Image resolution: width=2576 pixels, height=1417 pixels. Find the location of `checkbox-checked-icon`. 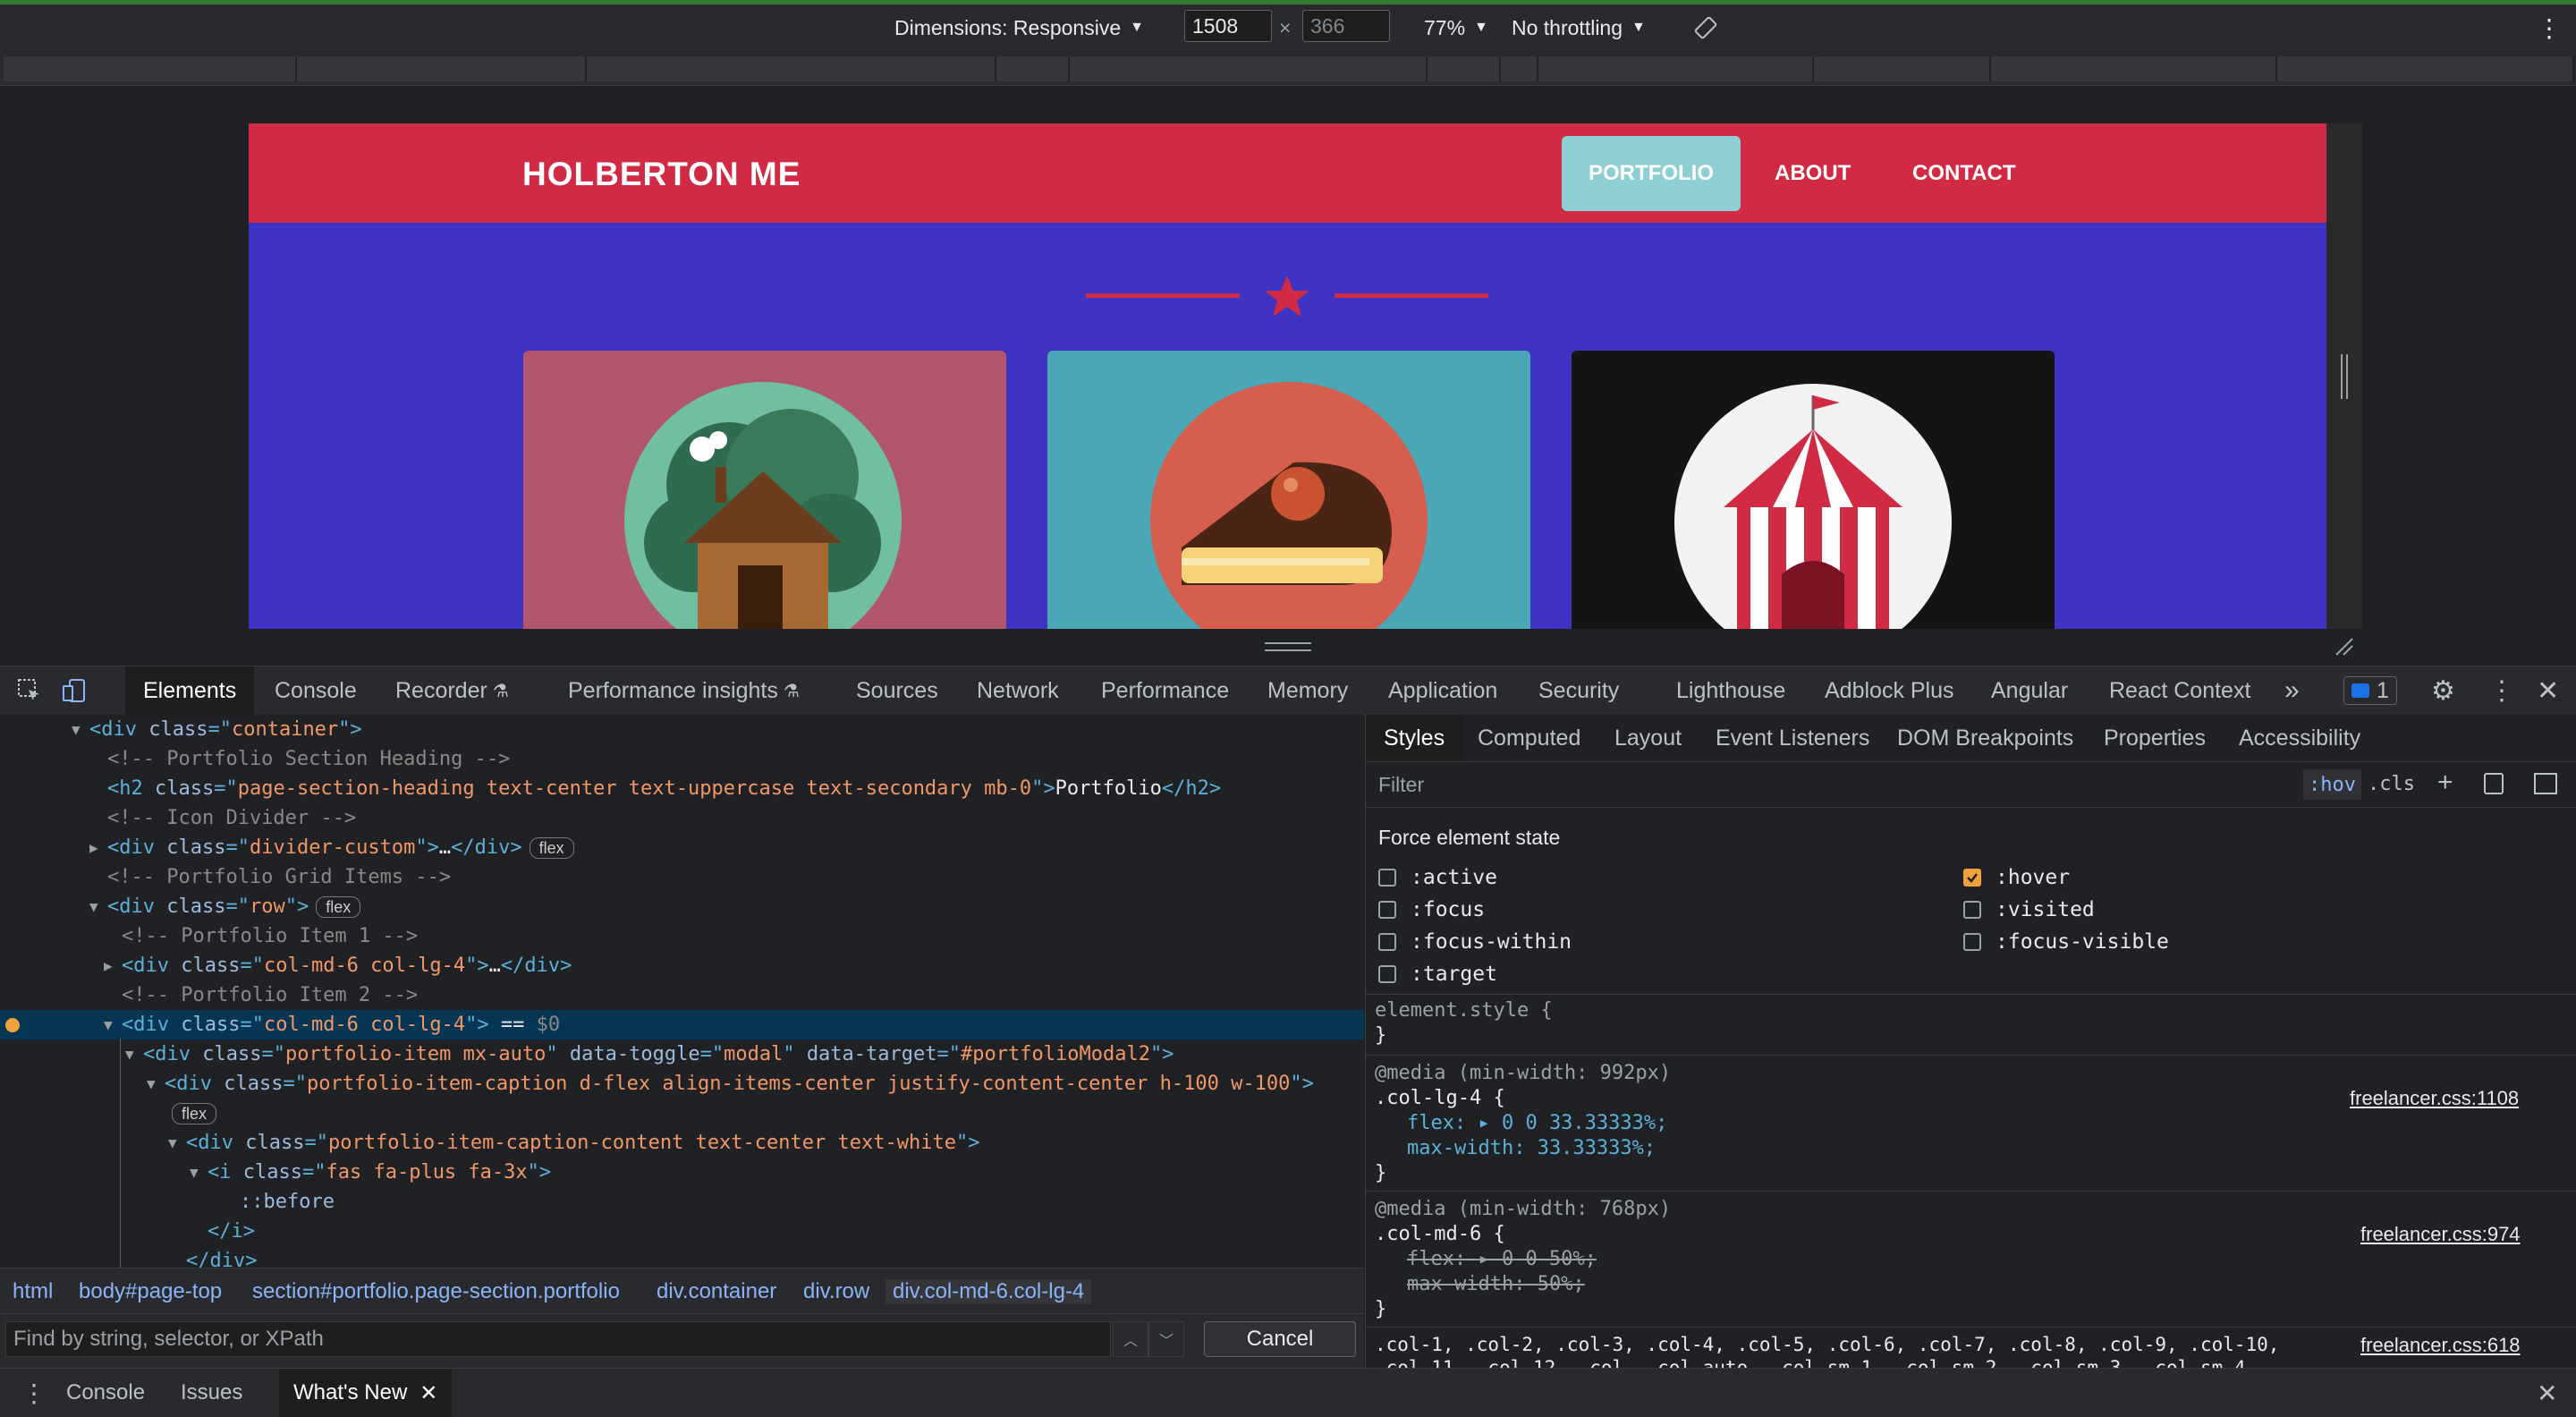

checkbox-checked-icon is located at coordinates (1972, 878).